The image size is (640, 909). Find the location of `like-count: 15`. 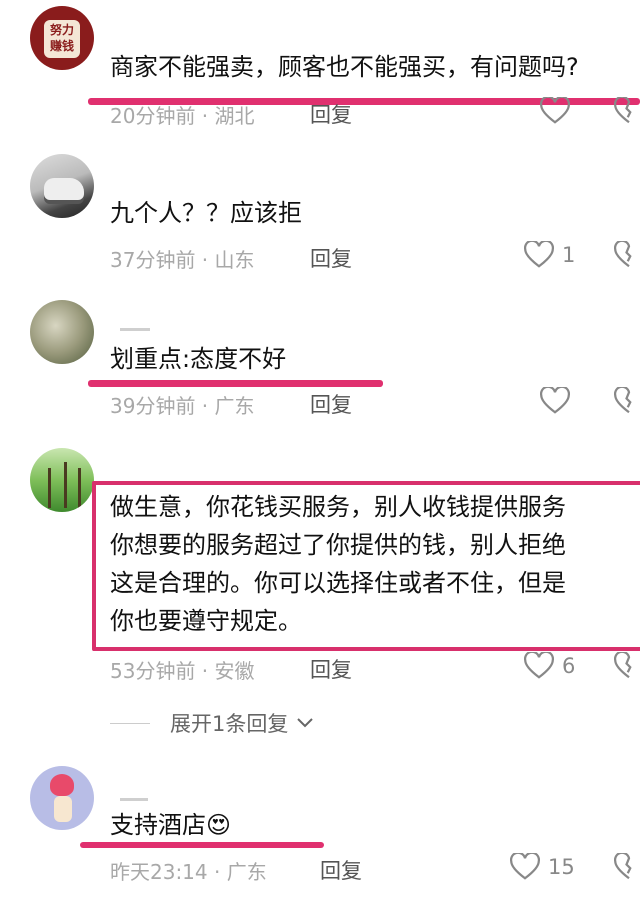

like-count: 15 is located at coordinates (561, 867).